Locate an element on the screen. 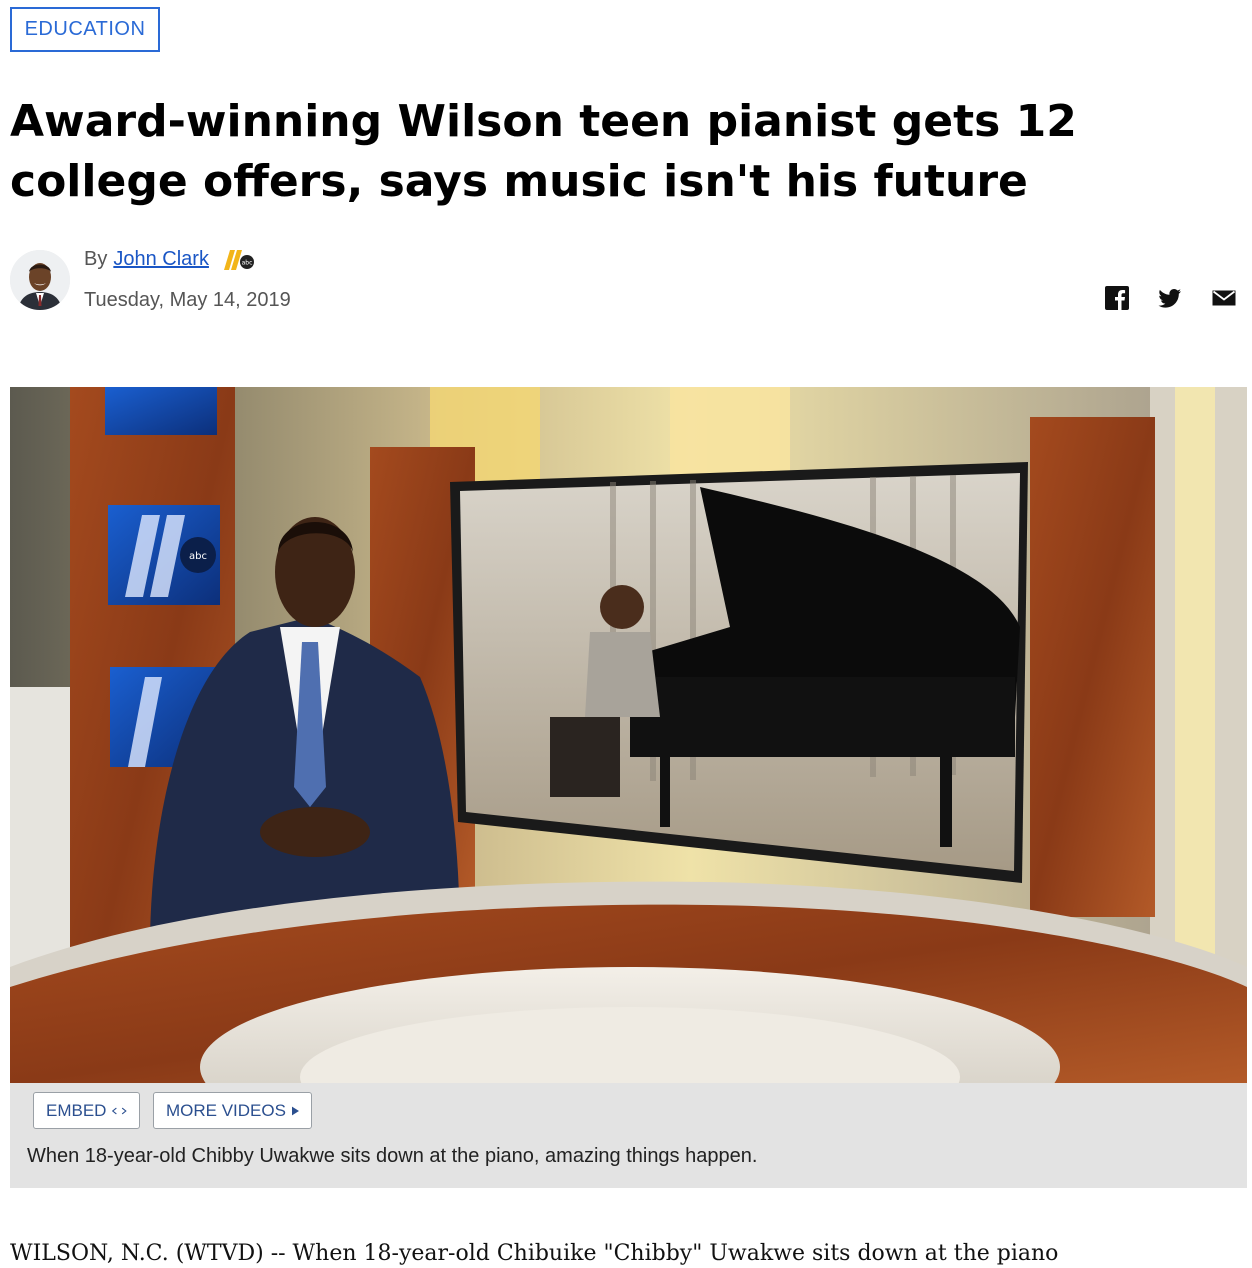 Image resolution: width=1252 pixels, height=1268 pixels. more-videos-button: MORE VIDEOS is located at coordinates (232, 1110).